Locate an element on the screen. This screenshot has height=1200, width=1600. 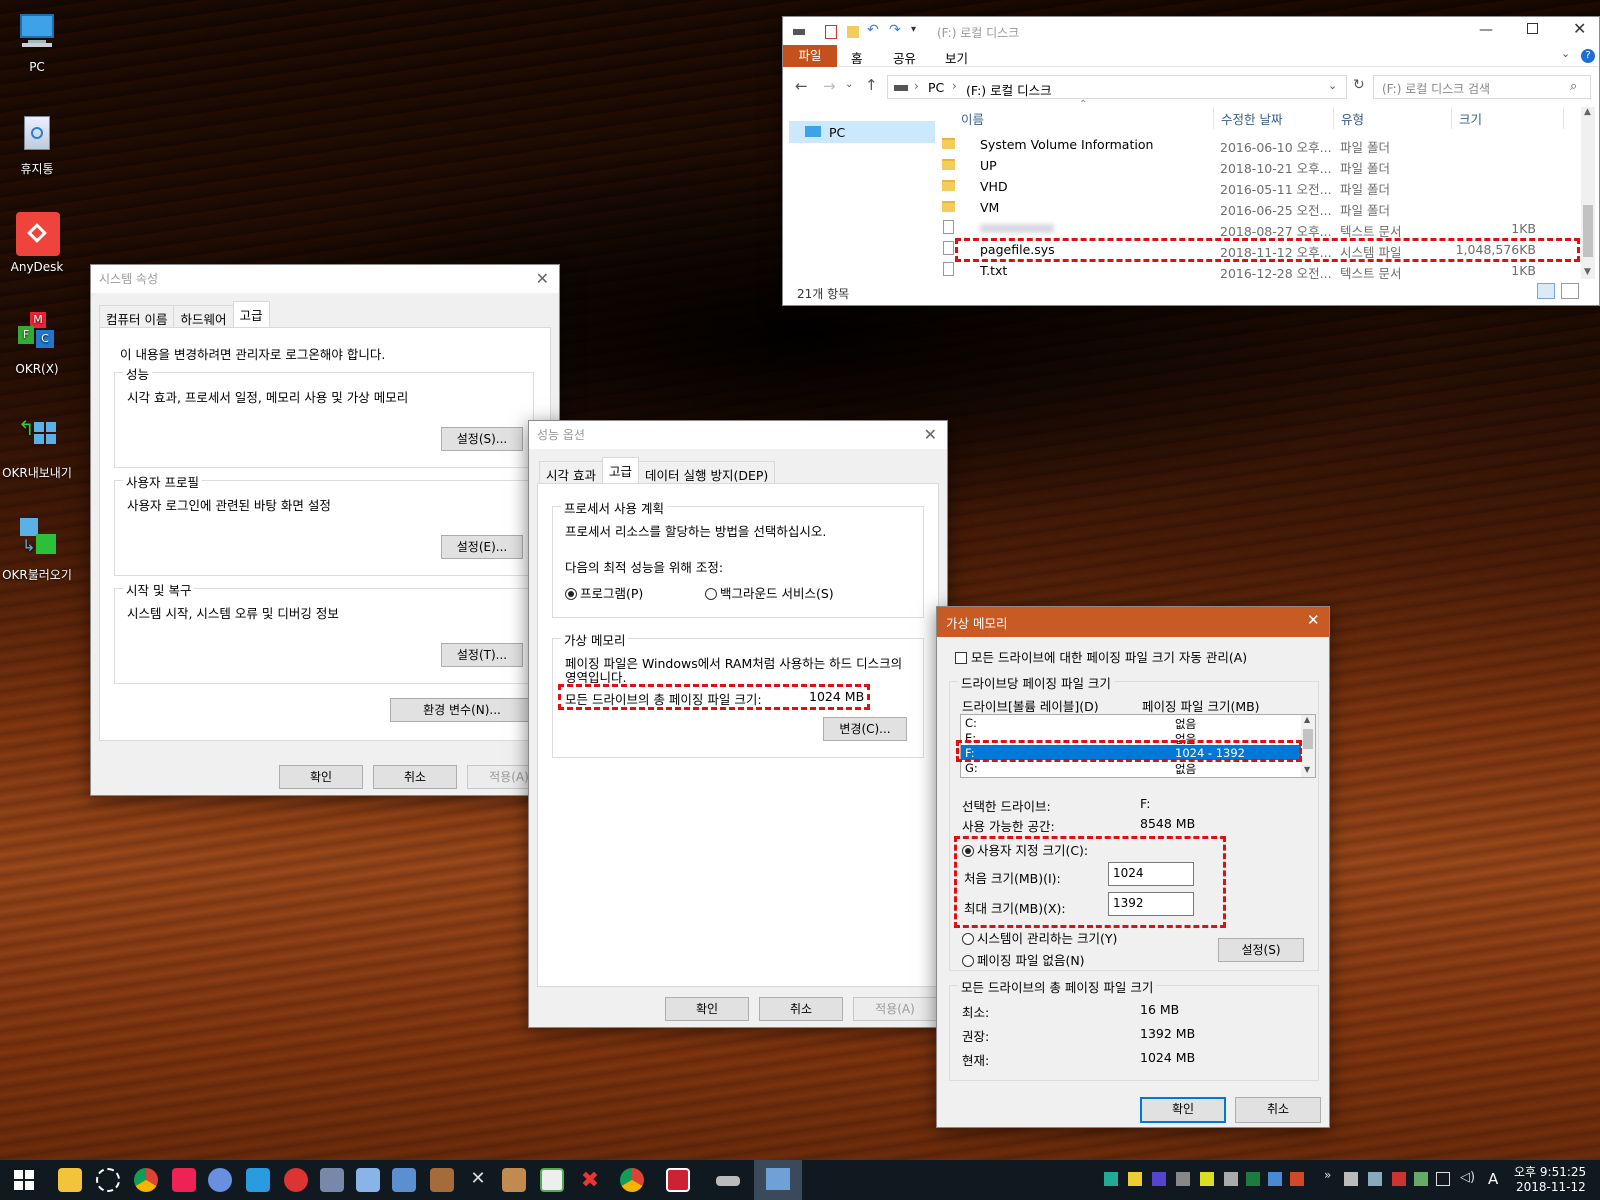
close-app-icon: ✖ is located at coordinates (590, 1180).